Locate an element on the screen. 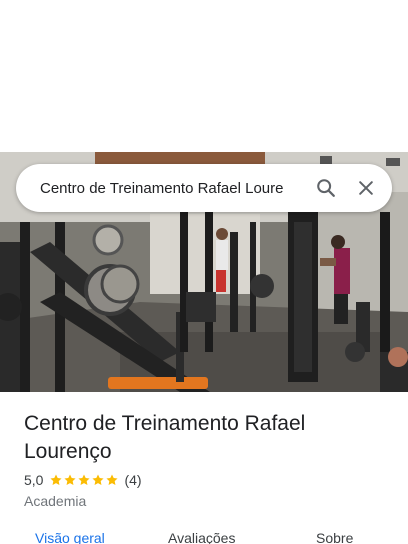  rating-row: 5,0 (4) is located at coordinates (83, 480).